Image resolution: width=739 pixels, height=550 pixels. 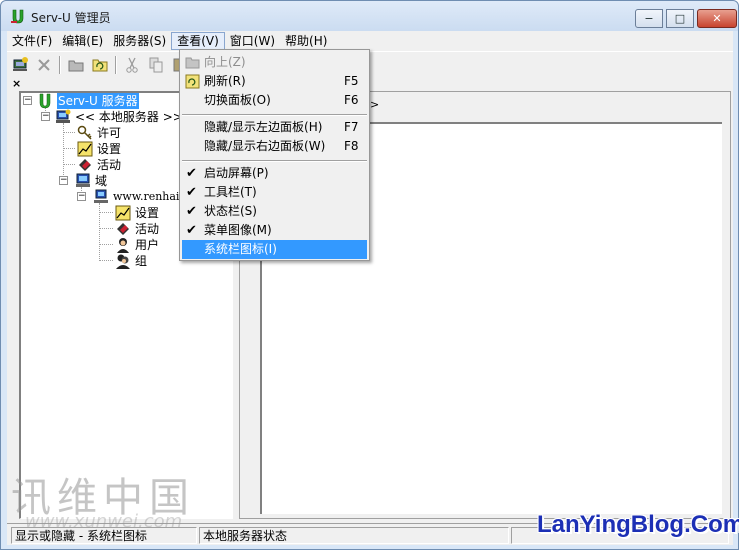 I want to click on close-icon: ✕, so click(x=717, y=18).